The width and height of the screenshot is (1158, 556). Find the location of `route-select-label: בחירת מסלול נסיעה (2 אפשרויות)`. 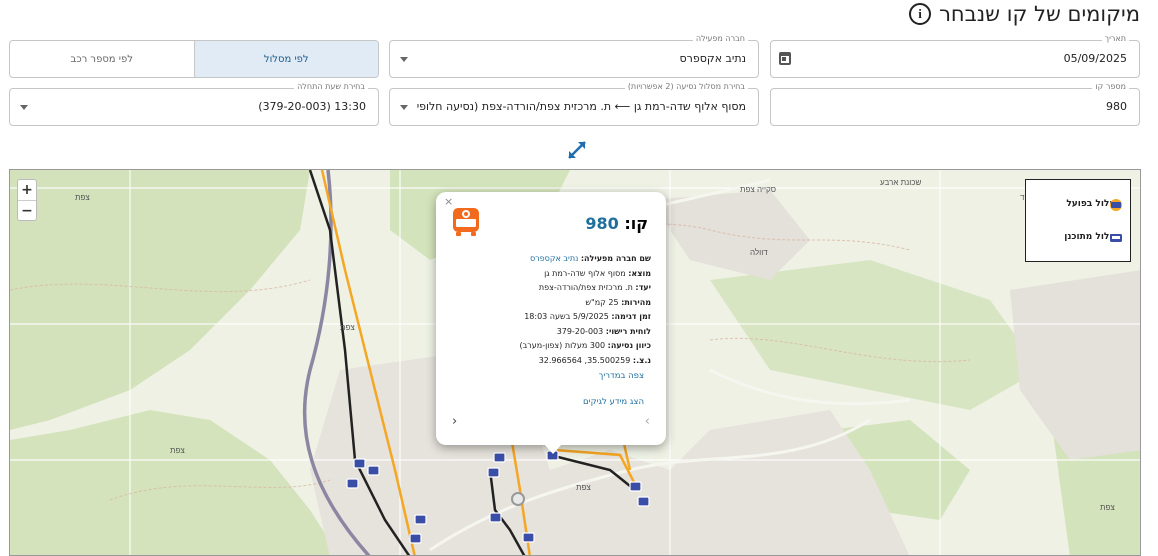

route-select-label: בחירת מסלול נסיעה (2 אפשרויות) is located at coordinates (686, 86).